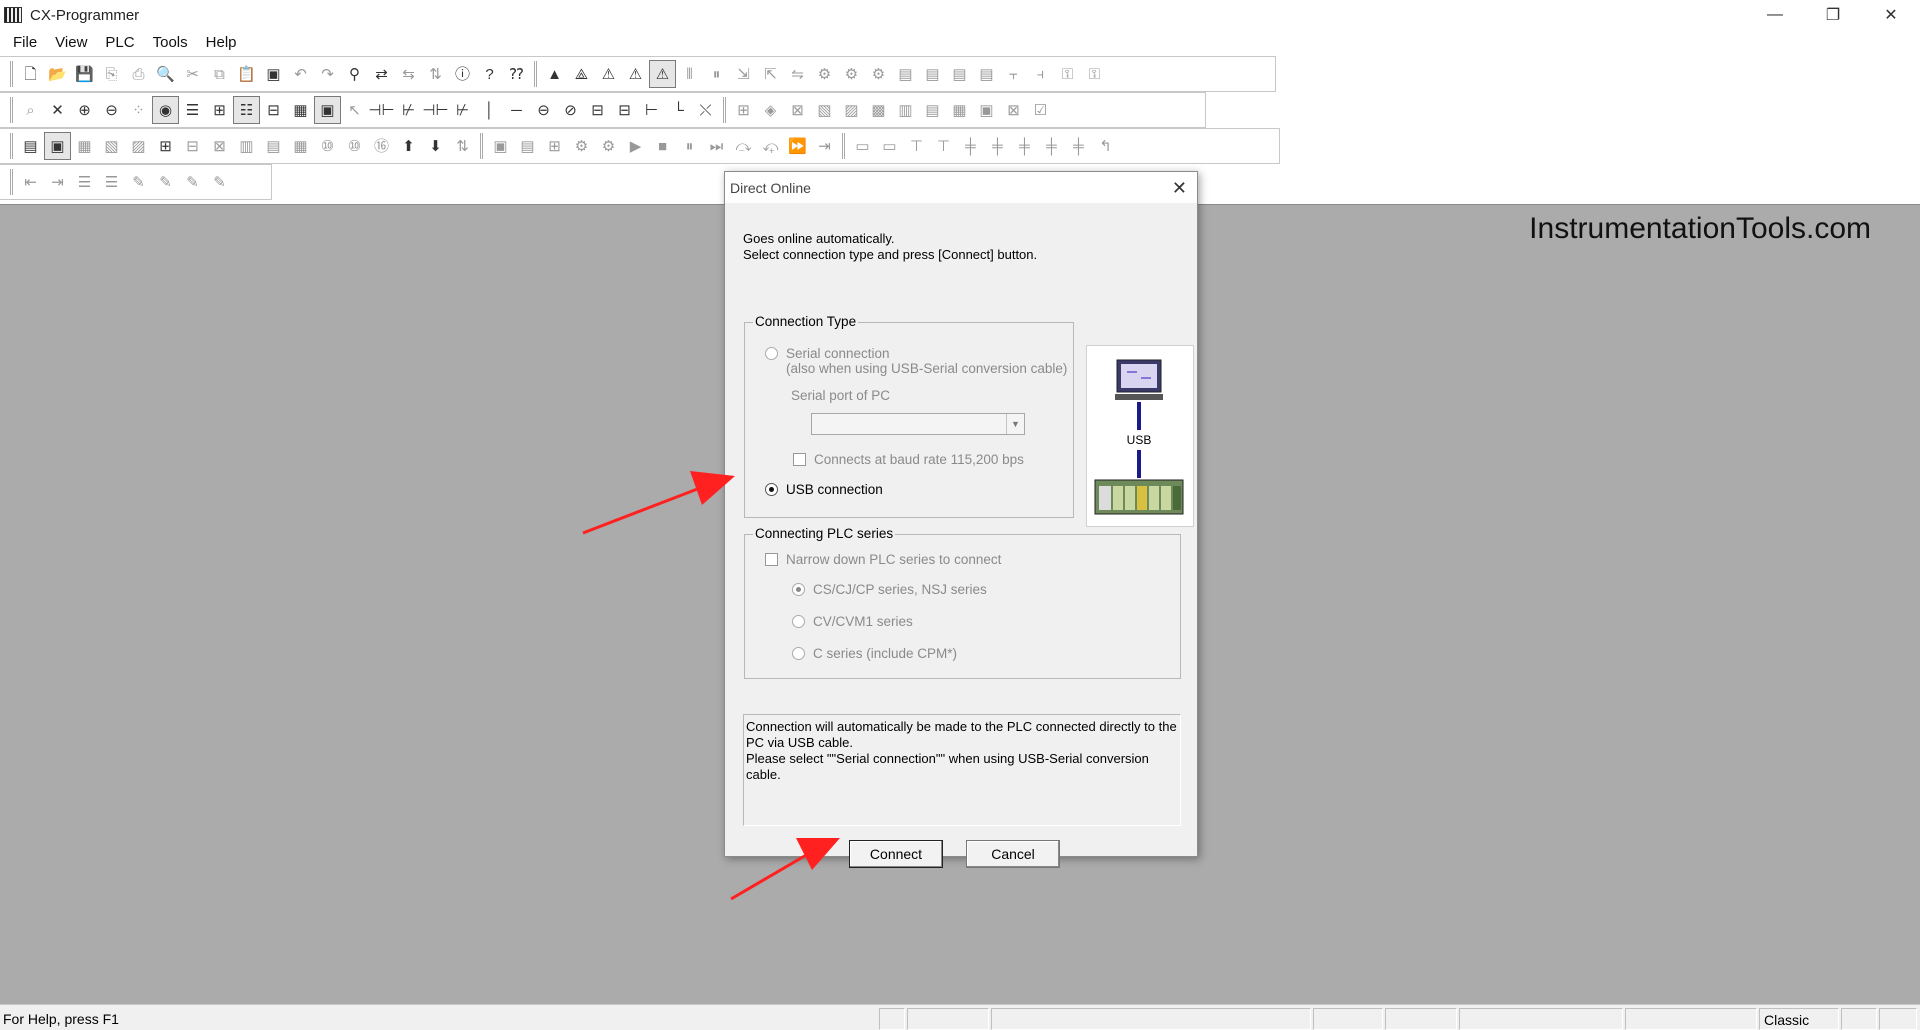 The image size is (1920, 1030). I want to click on run-mode-icon: ▤, so click(905, 74).